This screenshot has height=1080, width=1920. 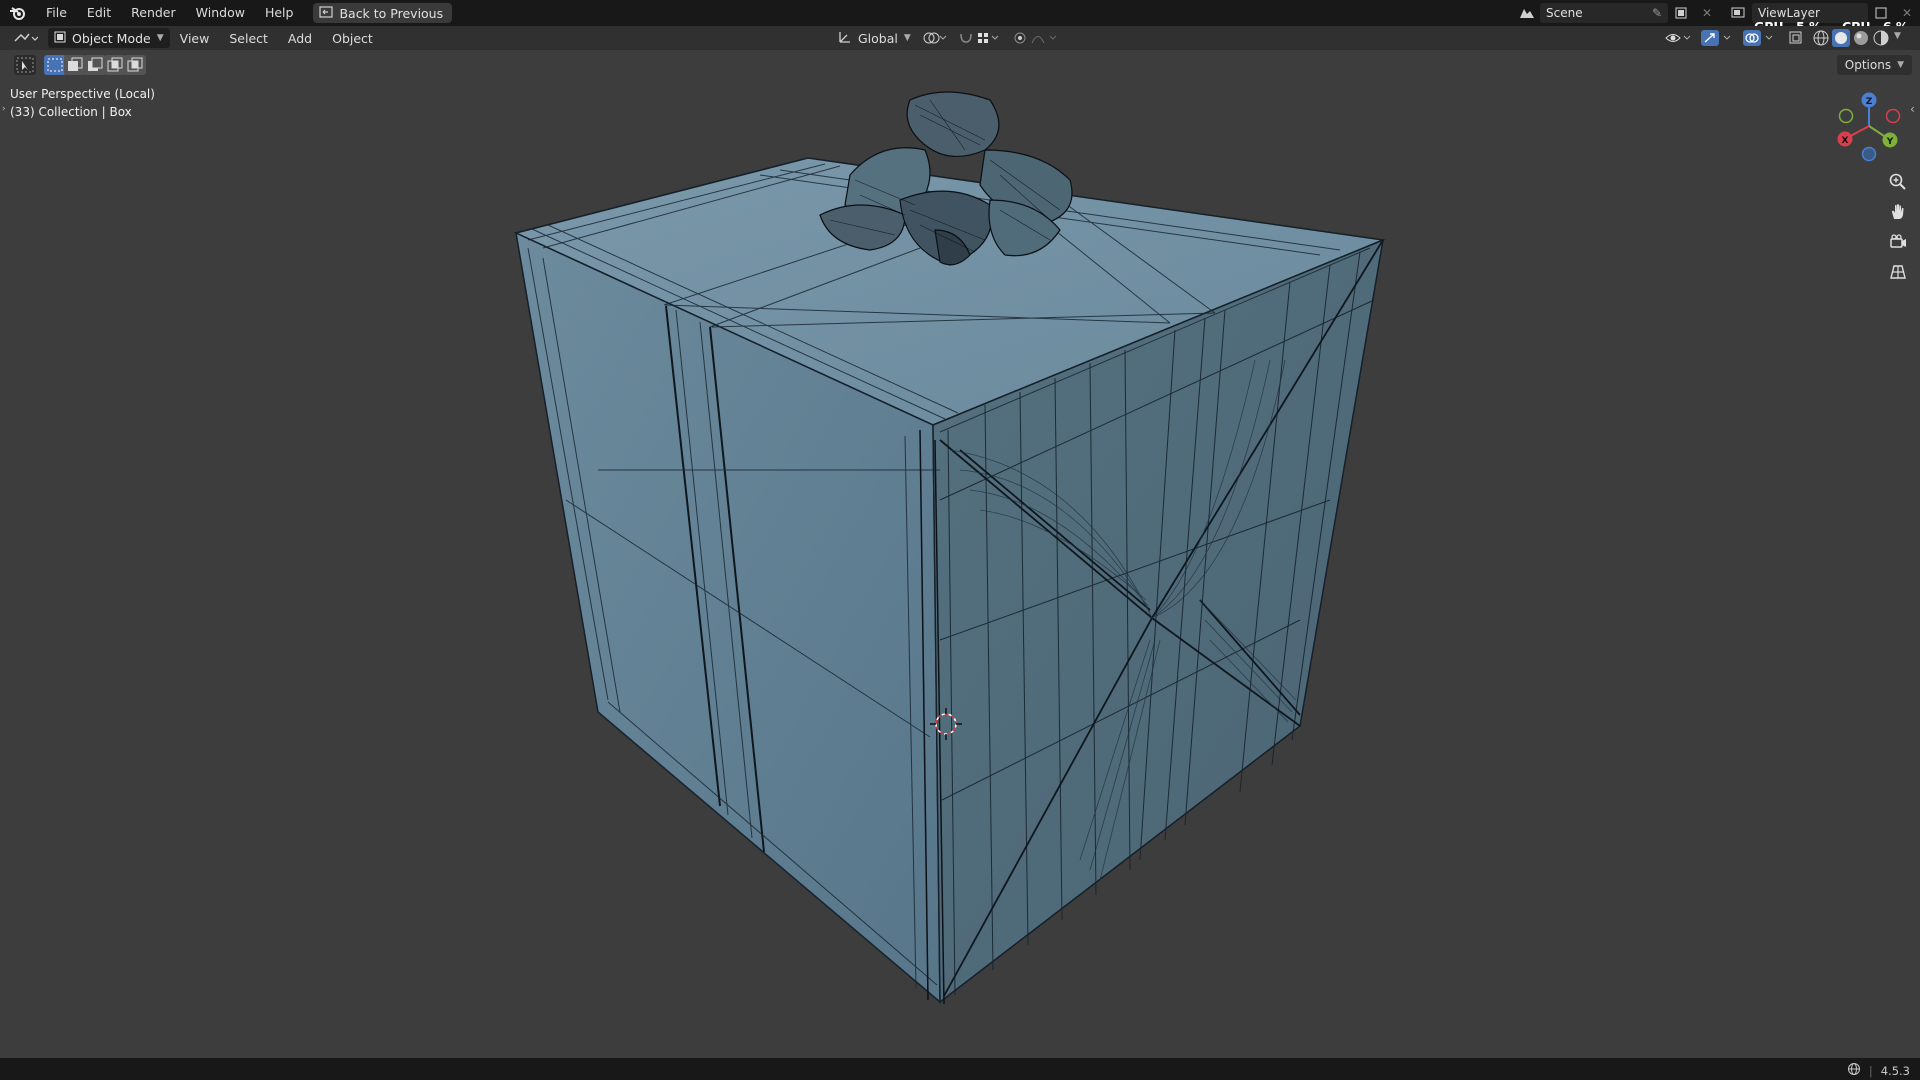 What do you see at coordinates (1681, 13) in the screenshot?
I see `new-scene-icon` at bounding box center [1681, 13].